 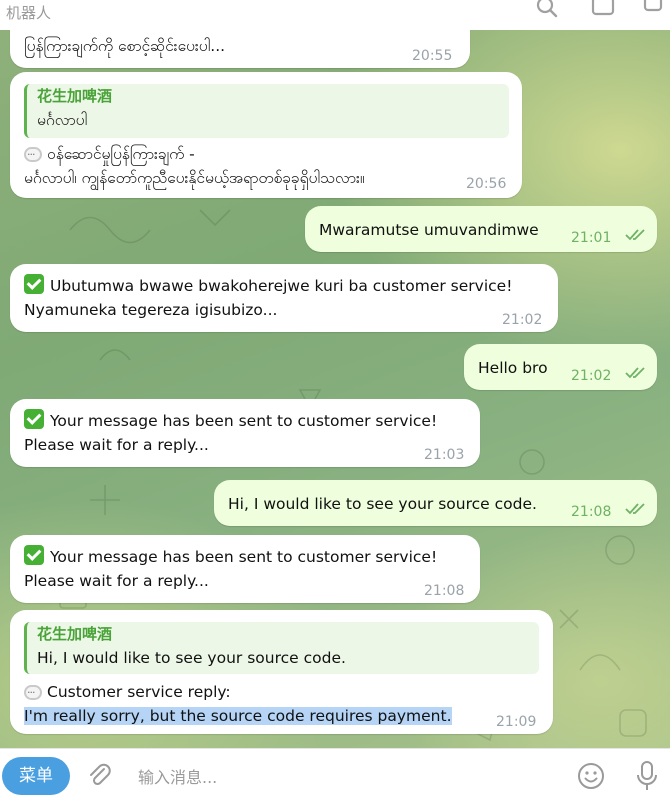 I want to click on message-text: Customer service reply:, so click(x=139, y=692).